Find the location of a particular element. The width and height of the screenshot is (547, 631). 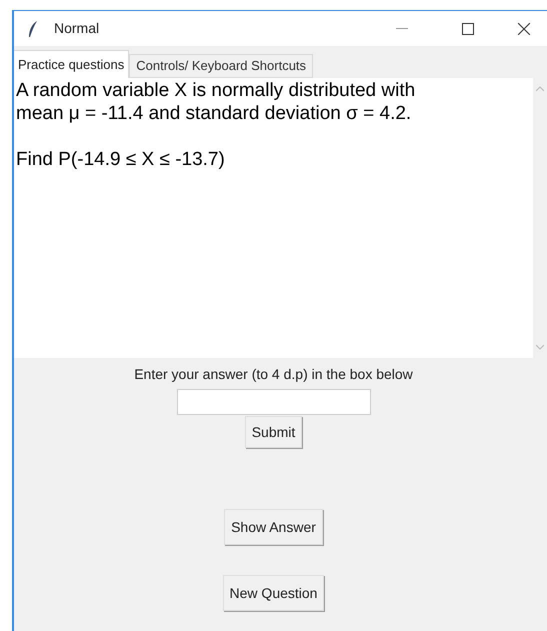

maximize-icon is located at coordinates (468, 28).